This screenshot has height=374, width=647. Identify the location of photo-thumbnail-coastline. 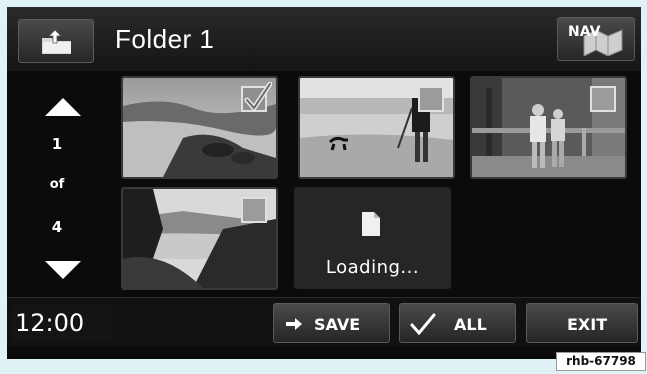
(199, 127).